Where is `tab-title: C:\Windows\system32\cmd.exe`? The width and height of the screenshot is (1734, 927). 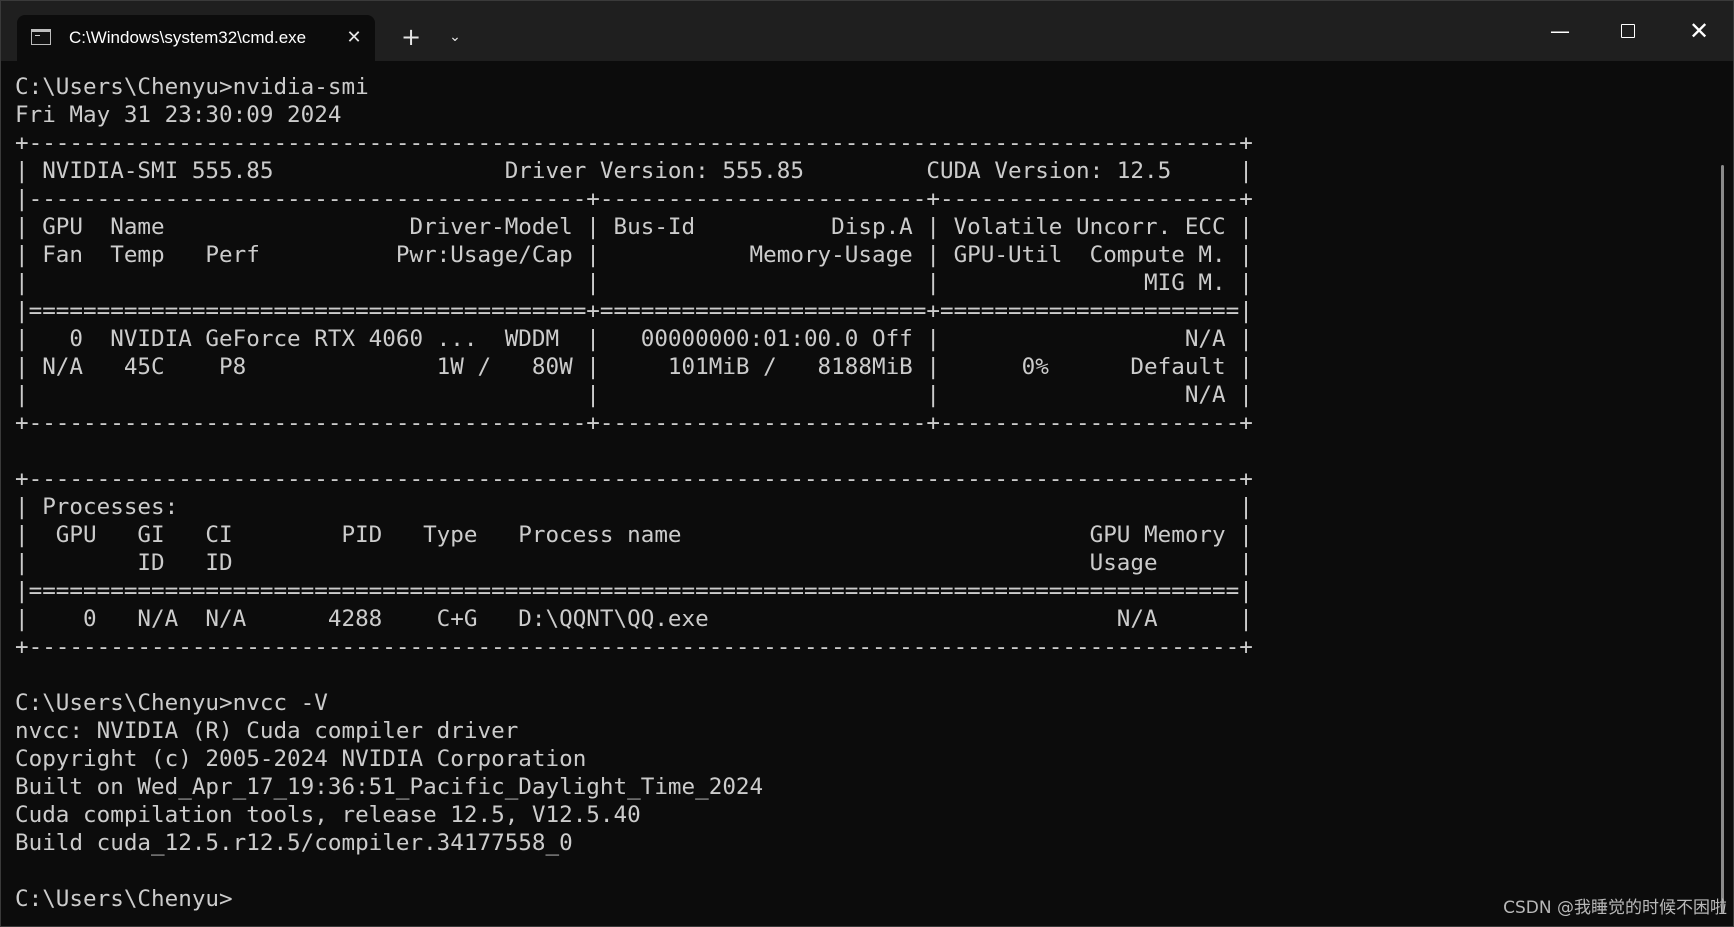
tab-title: C:\Windows\system32\cmd.exe is located at coordinates (188, 37).